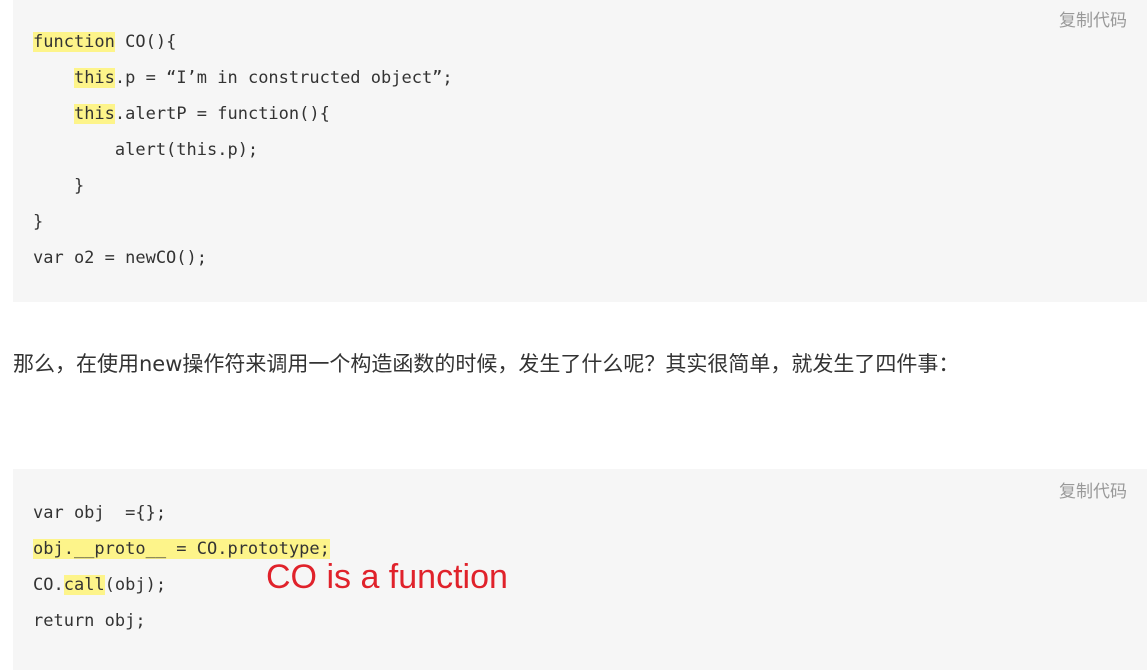  What do you see at coordinates (145, 42) in the screenshot?
I see `code-token: CO(){` at bounding box center [145, 42].